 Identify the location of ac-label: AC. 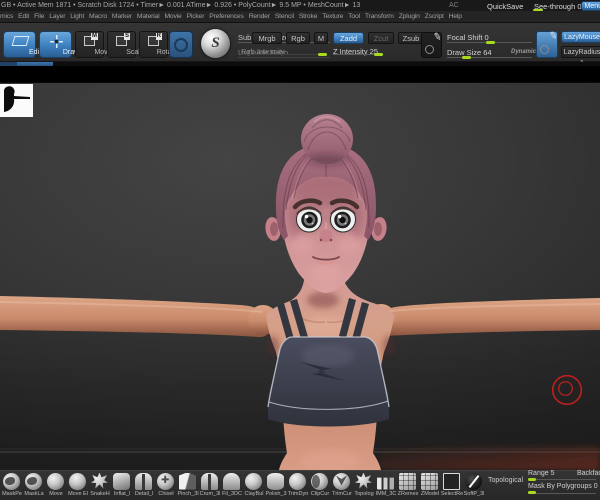
(454, 5).